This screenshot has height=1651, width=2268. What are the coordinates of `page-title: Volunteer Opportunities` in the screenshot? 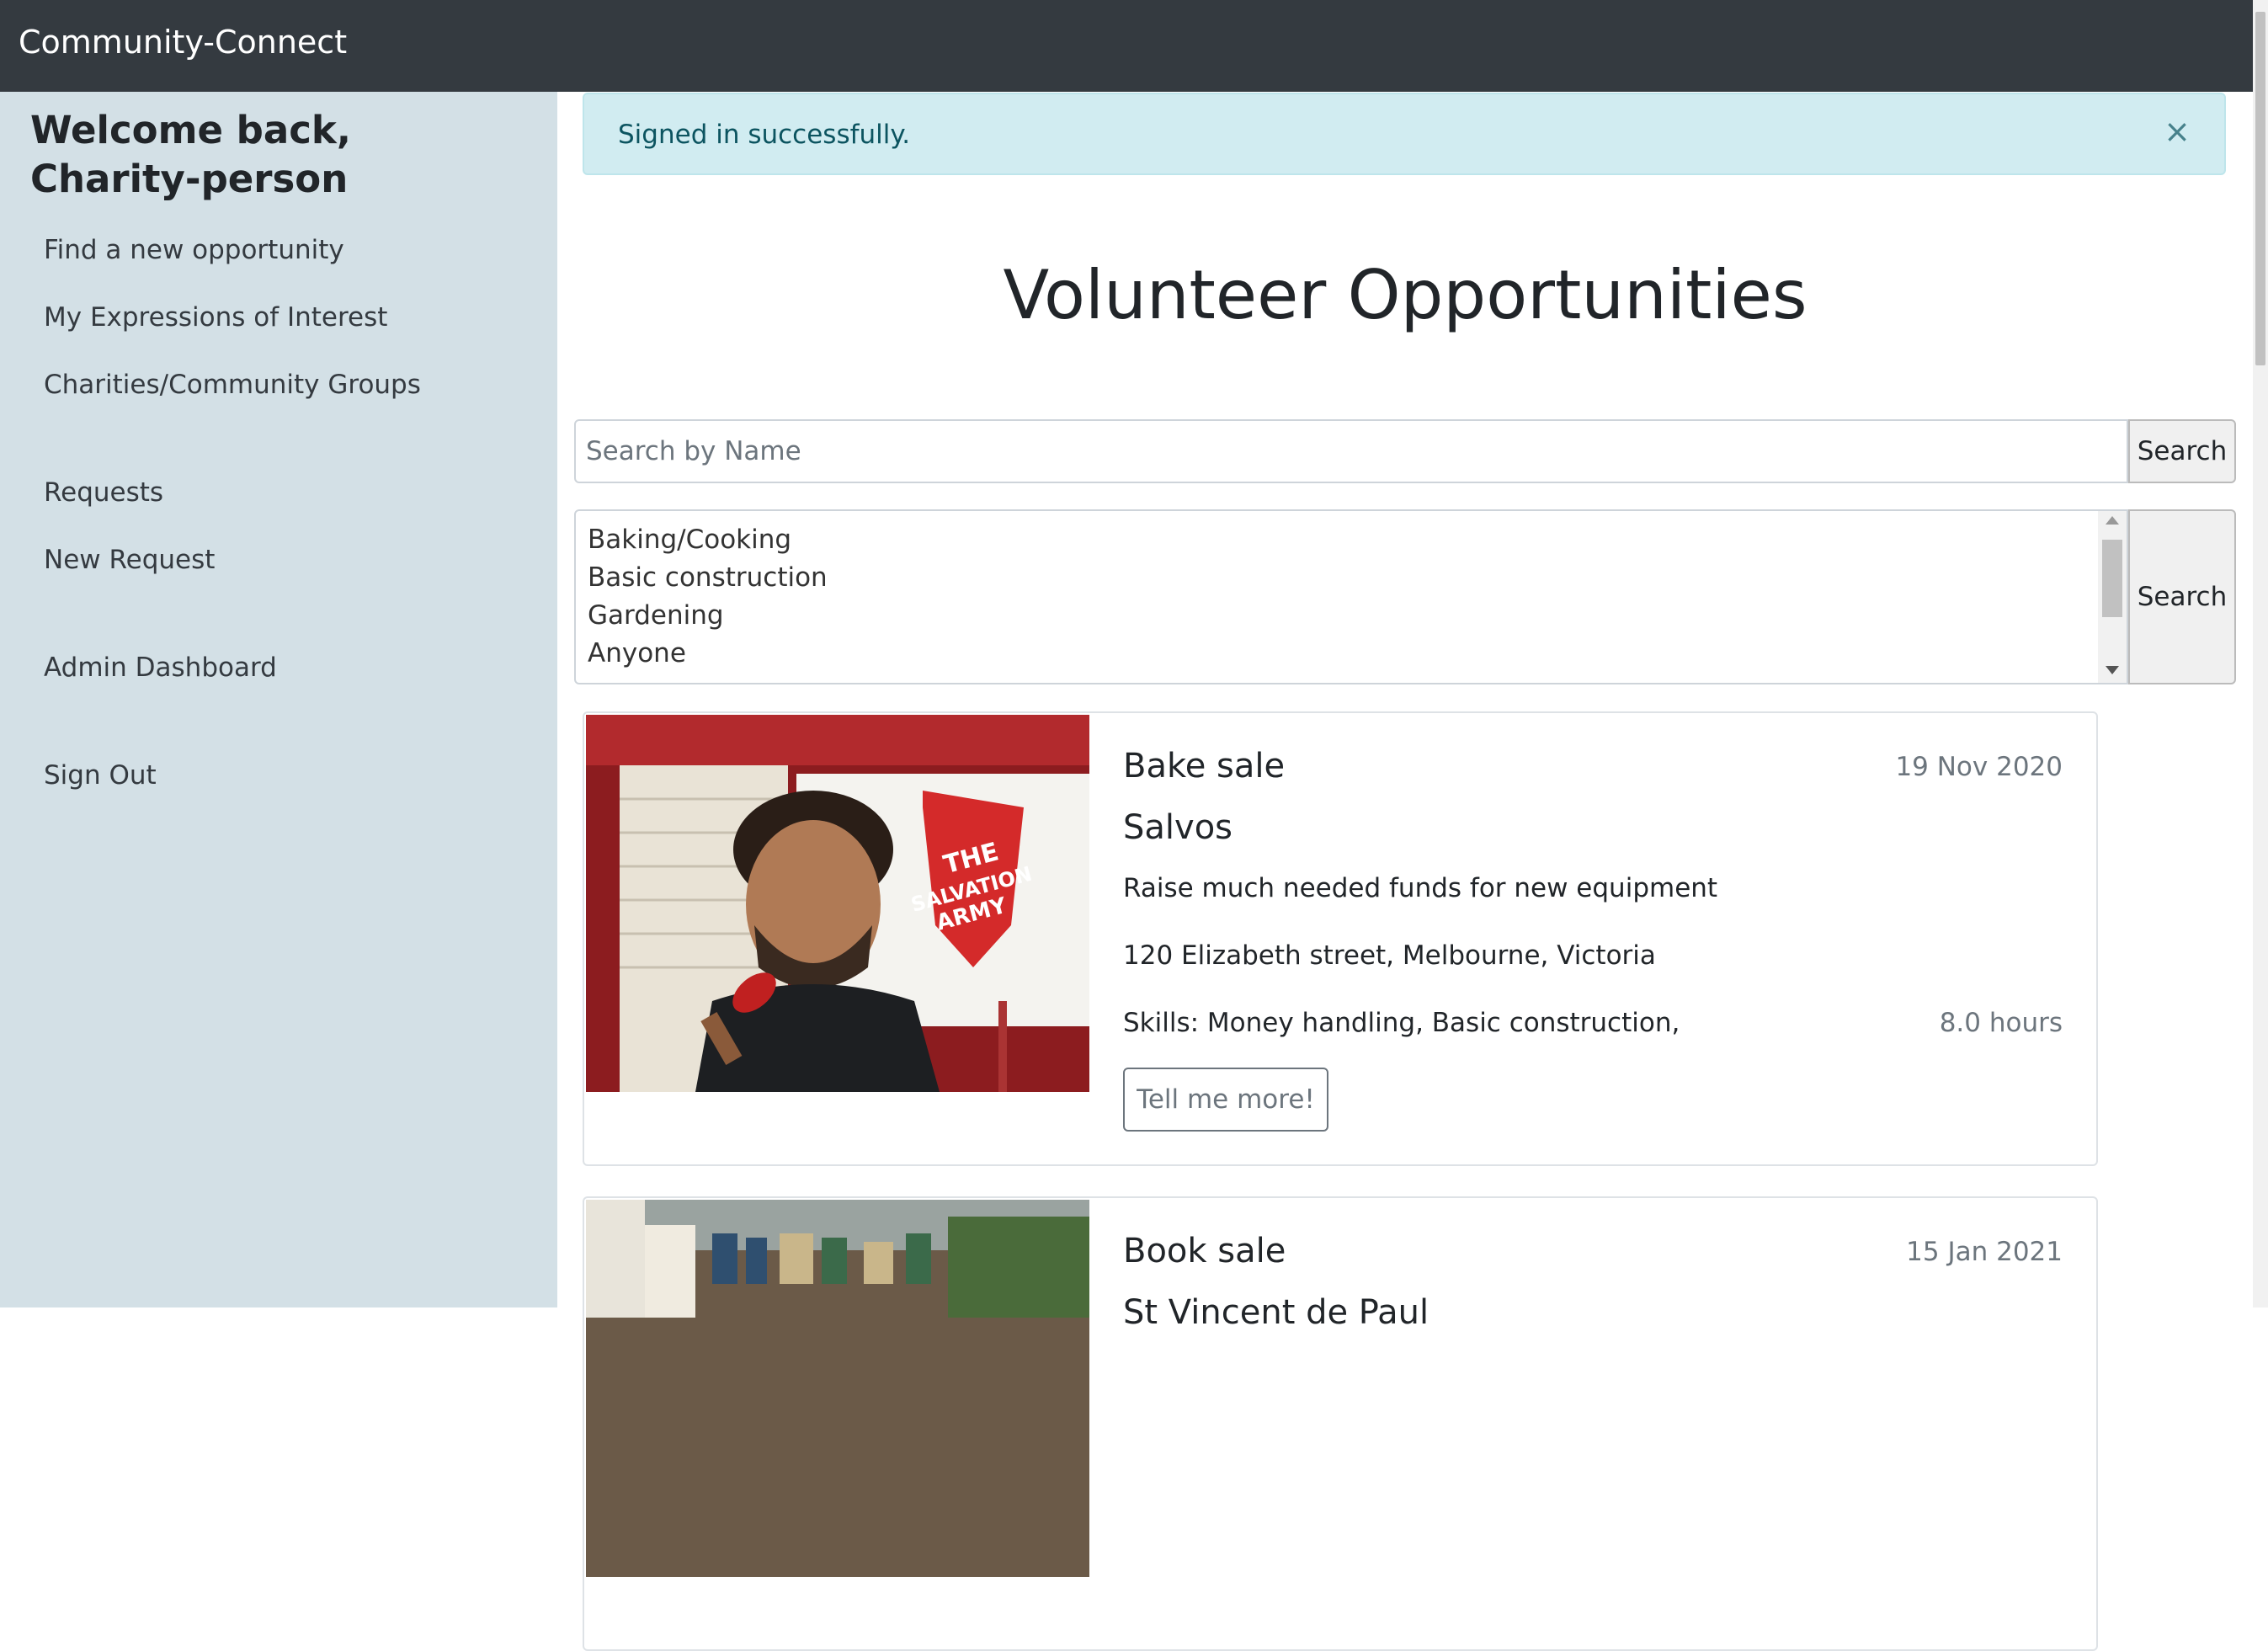 It's located at (1405, 295).